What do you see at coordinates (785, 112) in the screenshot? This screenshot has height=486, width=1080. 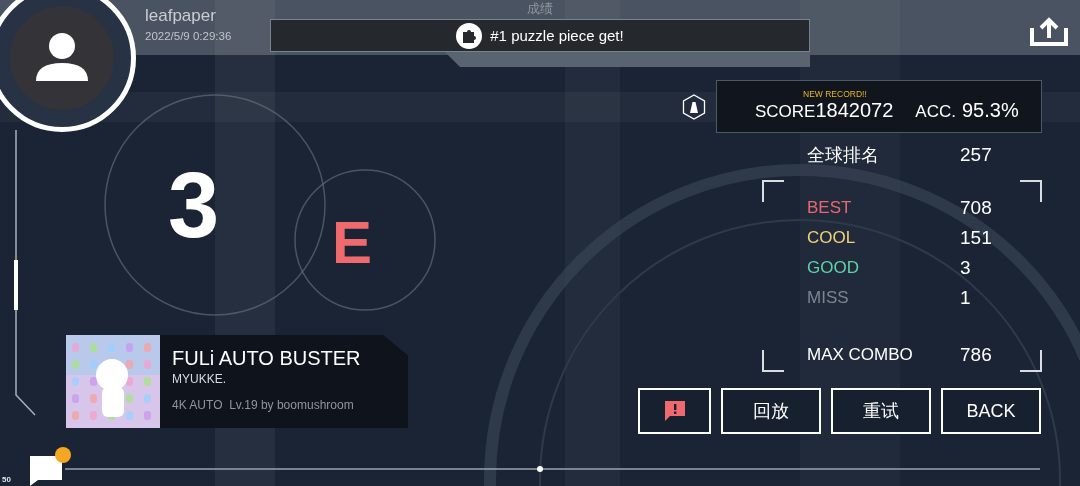 I see `score-label: SCORE` at bounding box center [785, 112].